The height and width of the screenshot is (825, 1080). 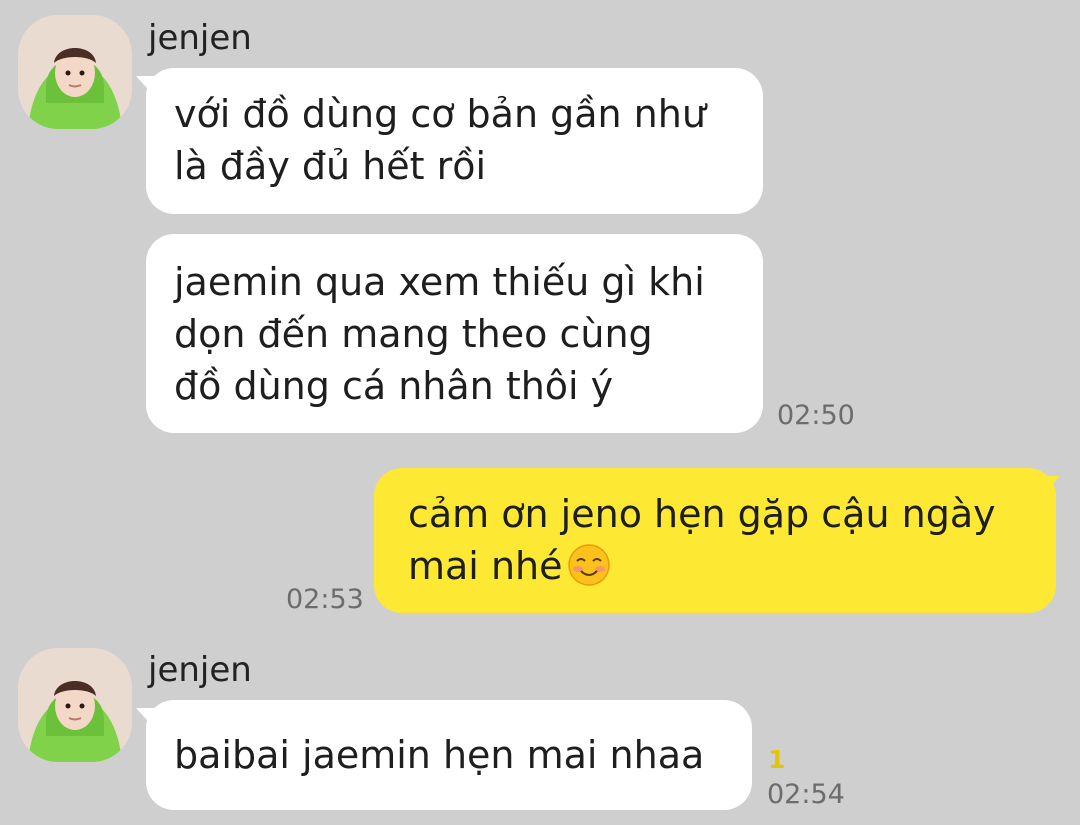 I want to click on message-text-line-with-emoji: mai nhé, so click(x=718, y=566).